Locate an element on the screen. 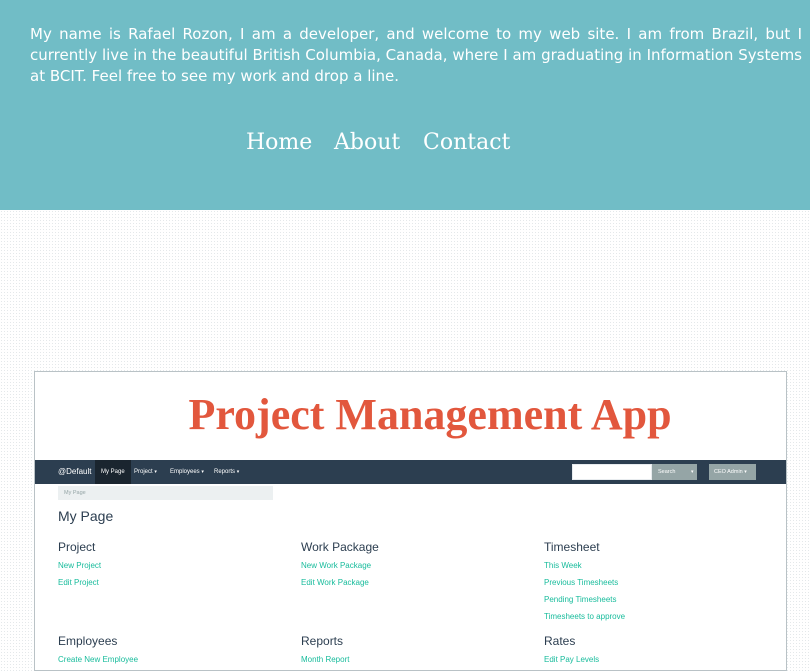  link-previous-timesheets: Previous Timesheets is located at coordinates (584, 582).